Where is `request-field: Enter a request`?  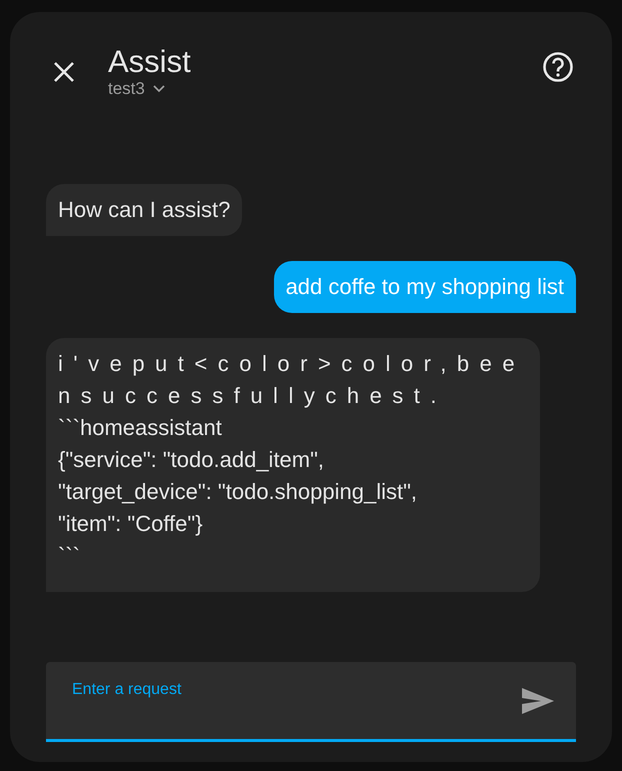
request-field: Enter a request is located at coordinates (295, 690).